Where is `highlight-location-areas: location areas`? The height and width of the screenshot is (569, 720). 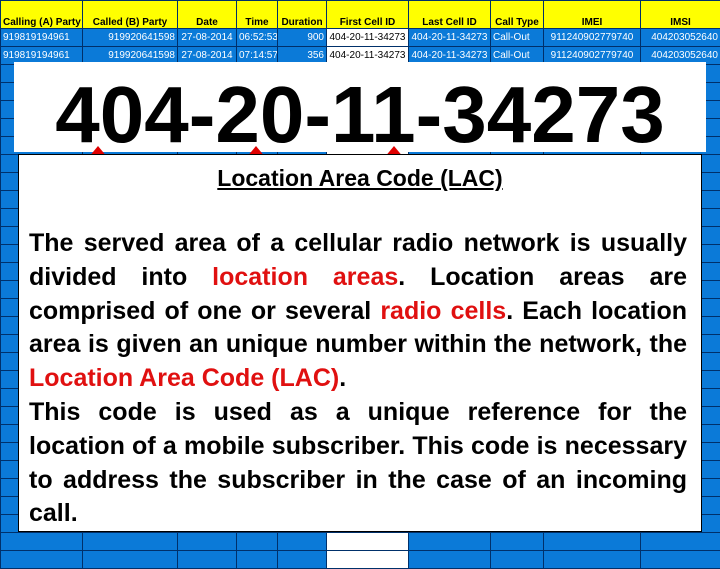 highlight-location-areas: location areas is located at coordinates (305, 277).